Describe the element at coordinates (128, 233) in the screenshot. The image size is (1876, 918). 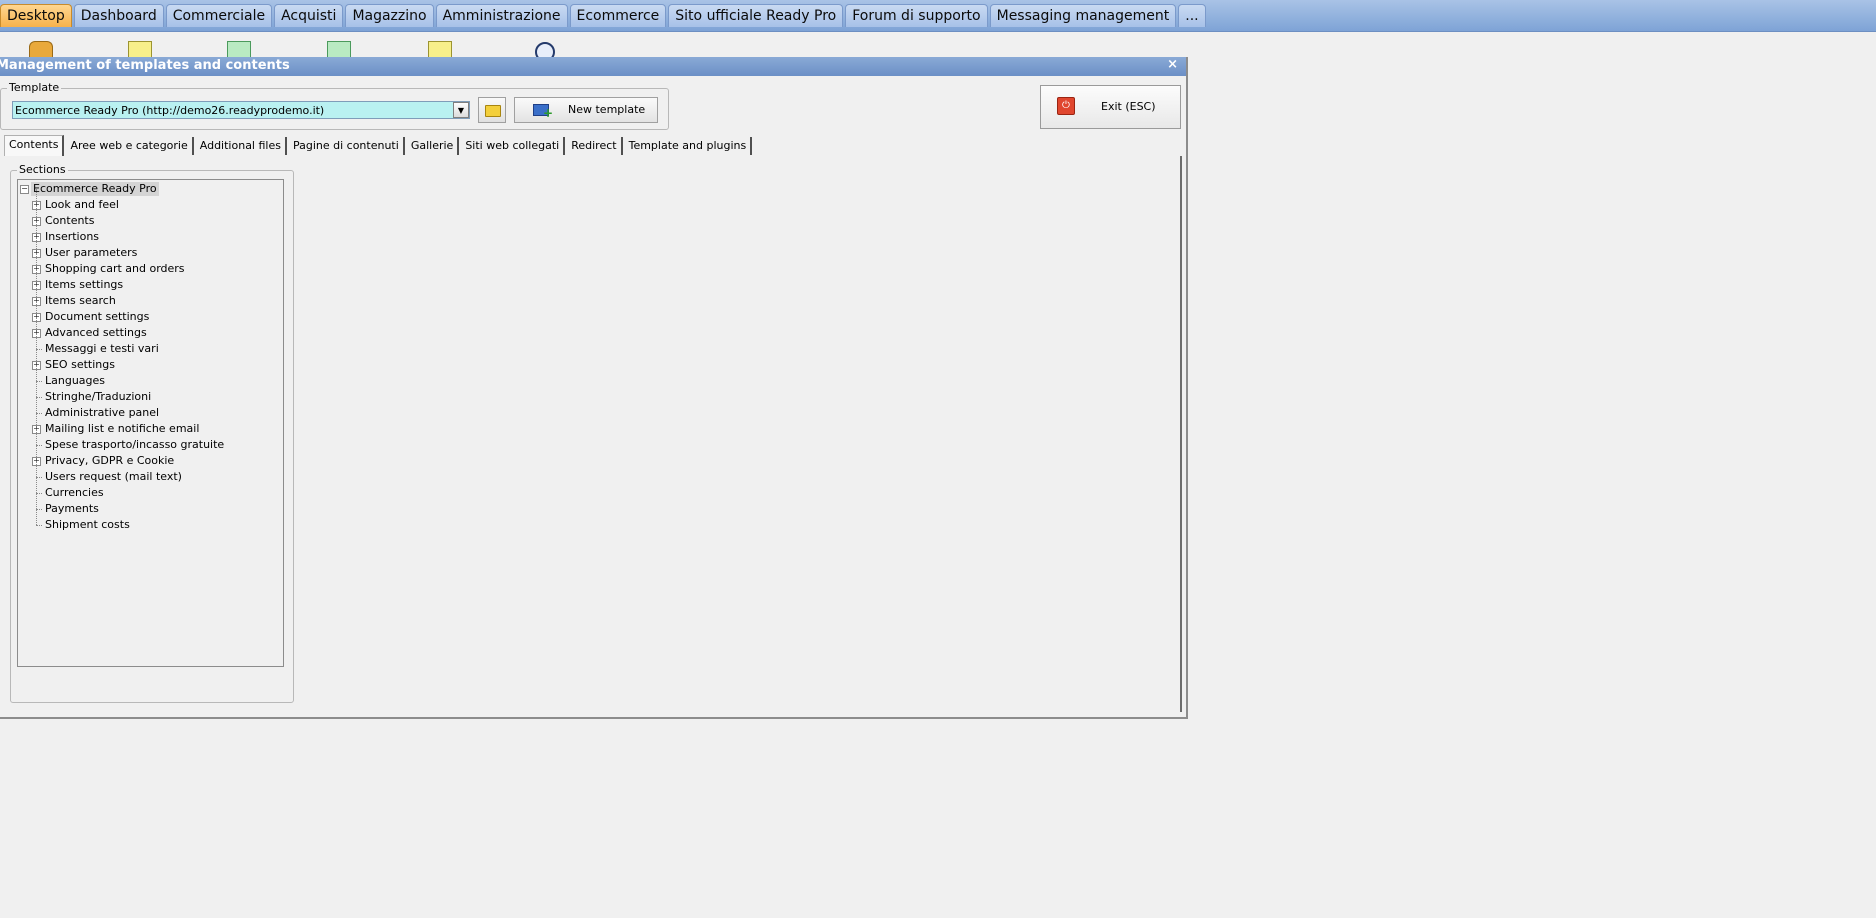
I see `tree-item: + Insertions` at that location.